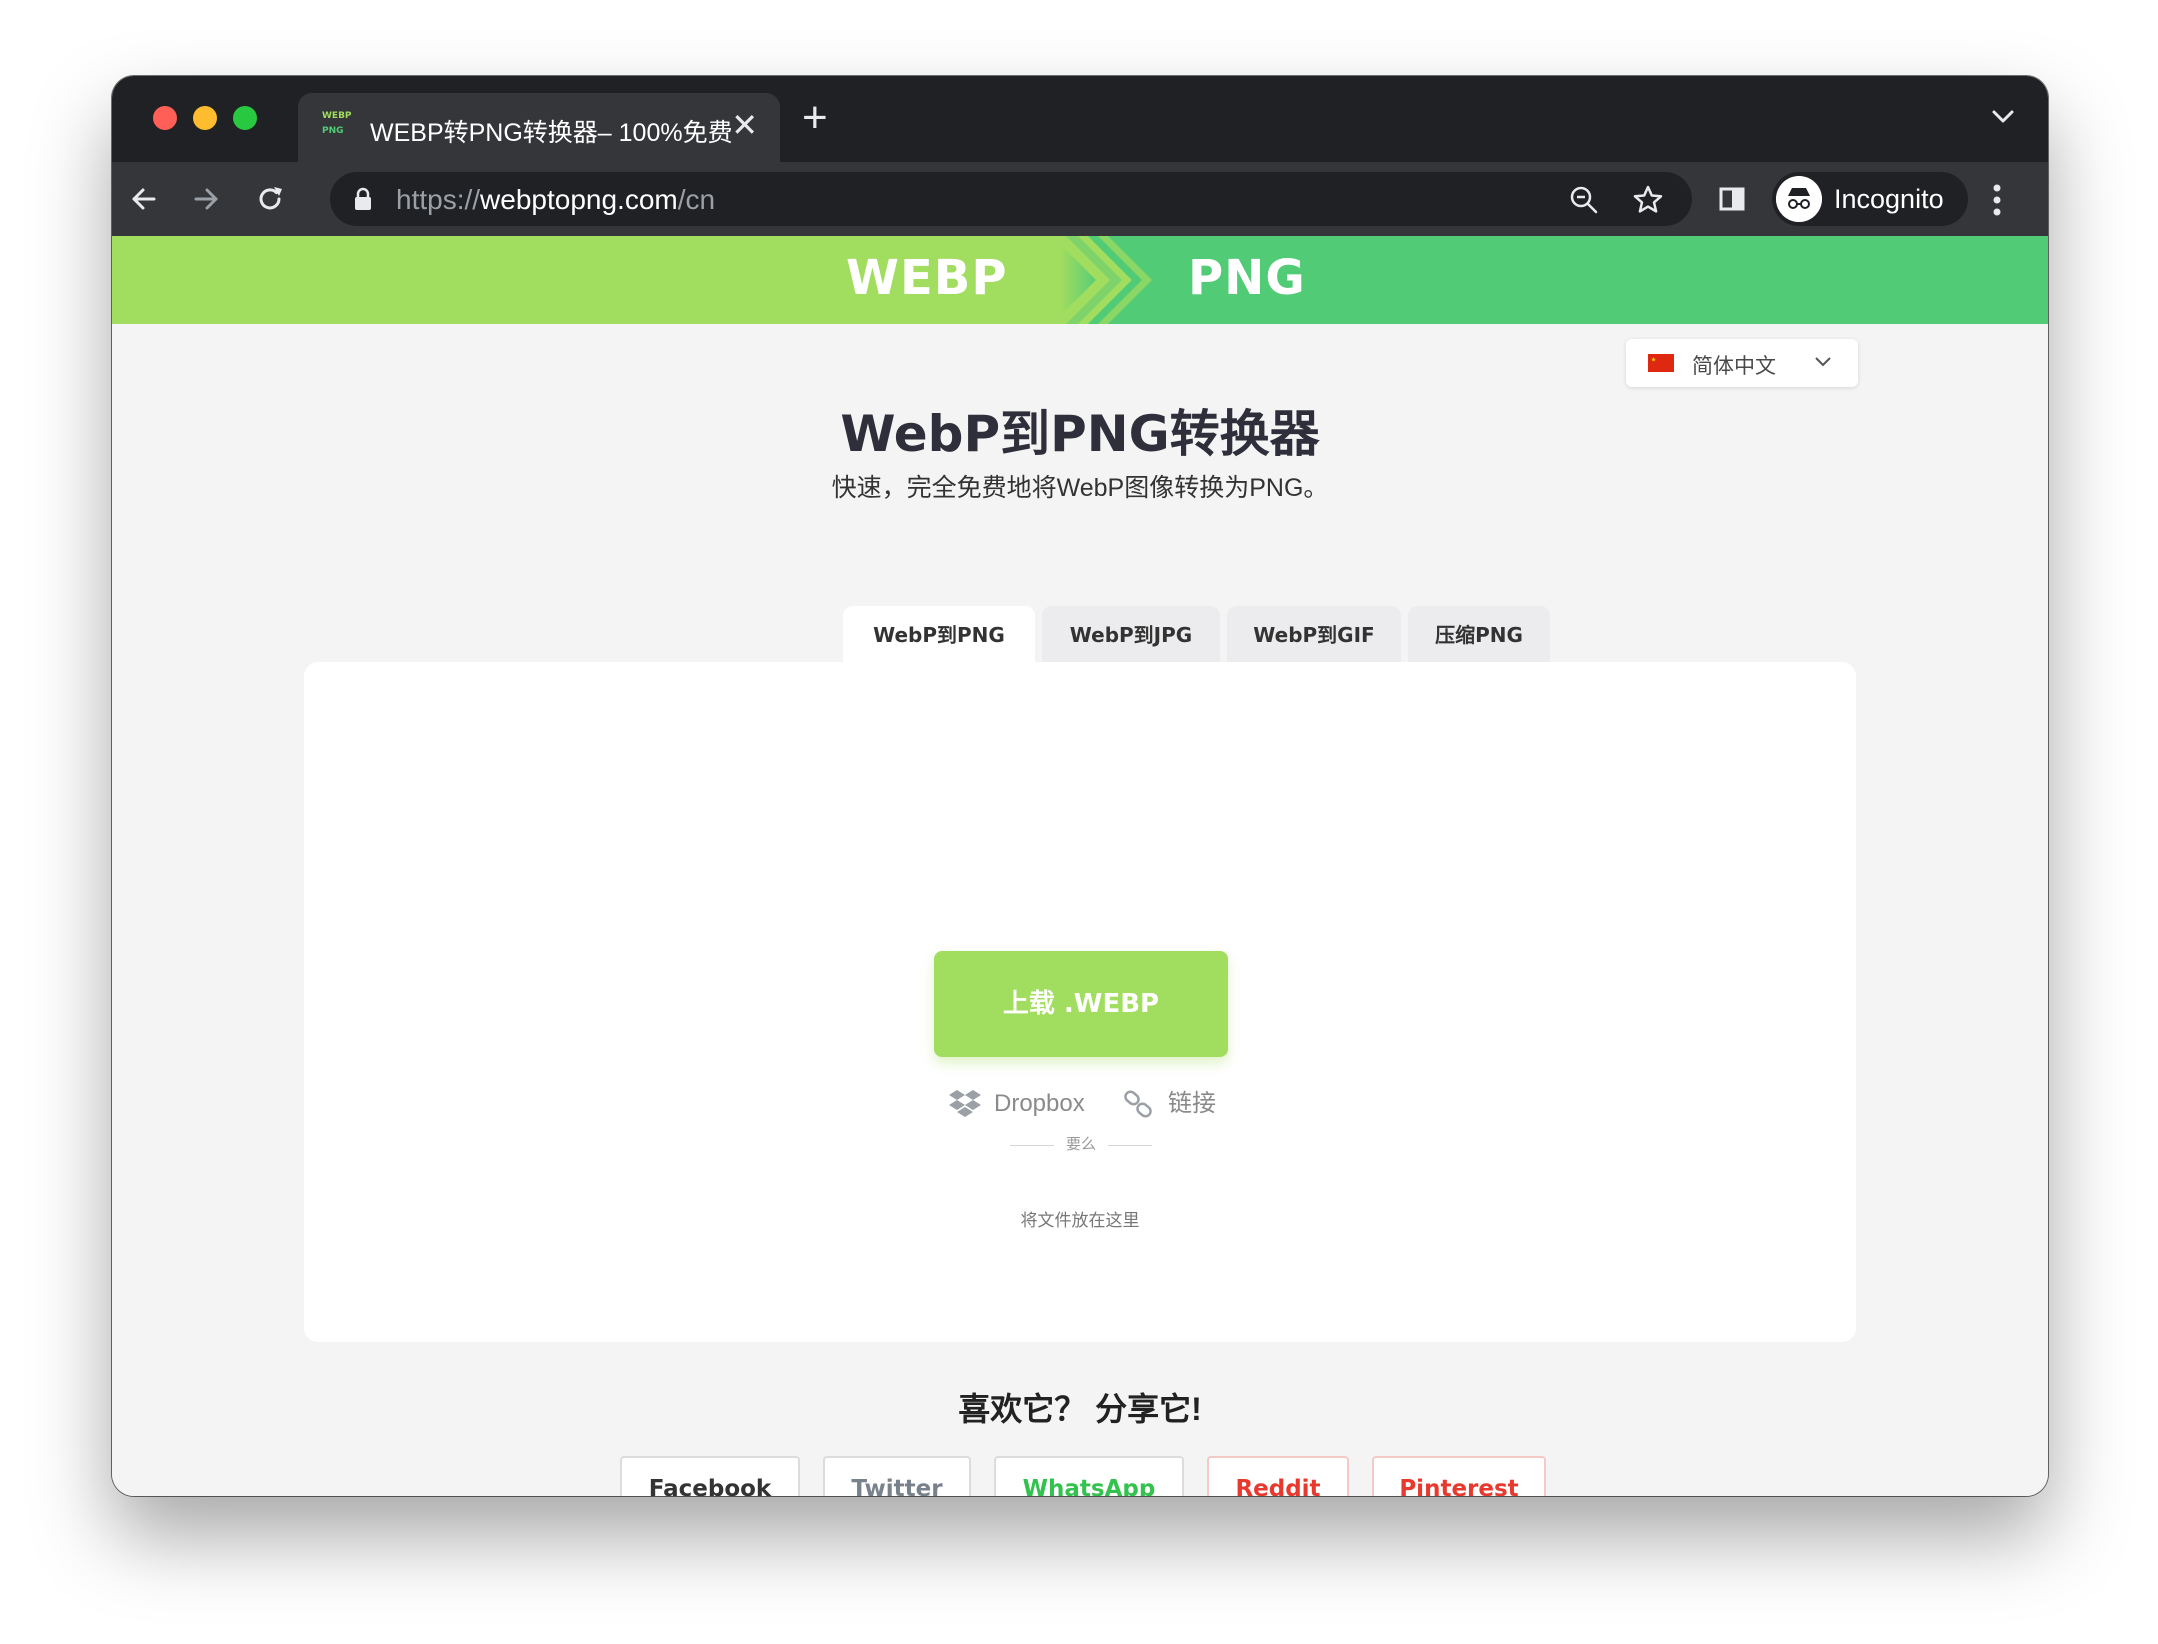 This screenshot has height=1644, width=2158. What do you see at coordinates (927, 278) in the screenshot?
I see `banner-webp-label: WEBP` at bounding box center [927, 278].